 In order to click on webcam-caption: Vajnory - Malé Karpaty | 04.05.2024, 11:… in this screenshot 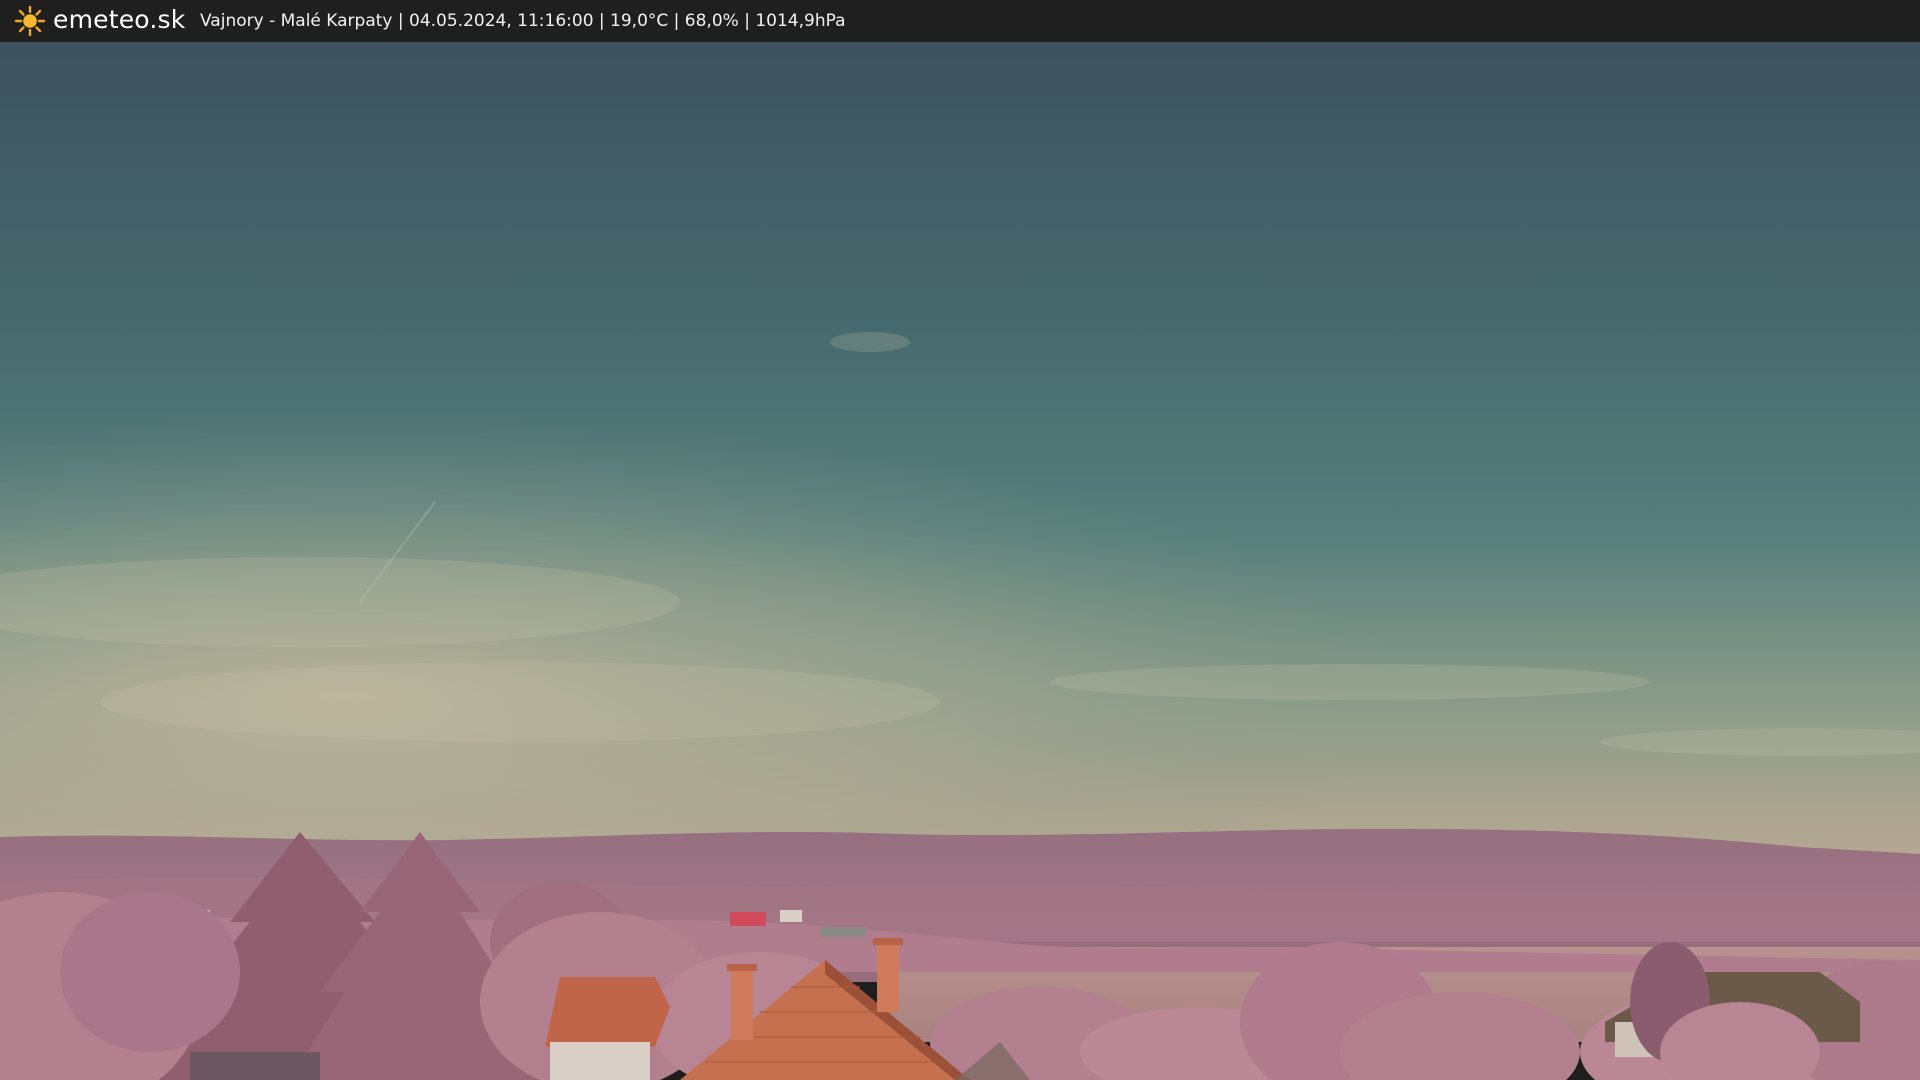, I will do `click(523, 21)`.